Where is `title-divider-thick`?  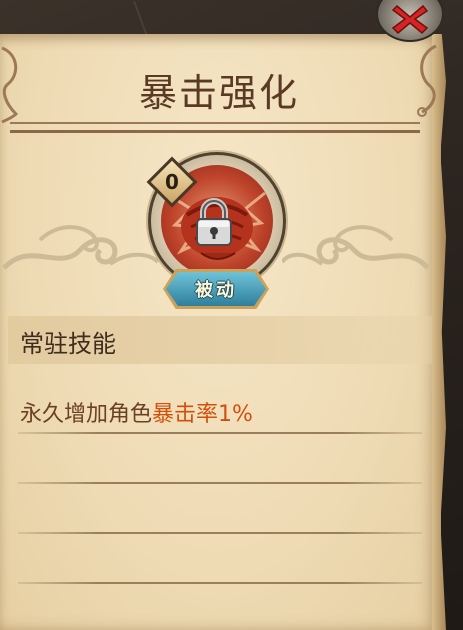 title-divider-thick is located at coordinates (215, 131).